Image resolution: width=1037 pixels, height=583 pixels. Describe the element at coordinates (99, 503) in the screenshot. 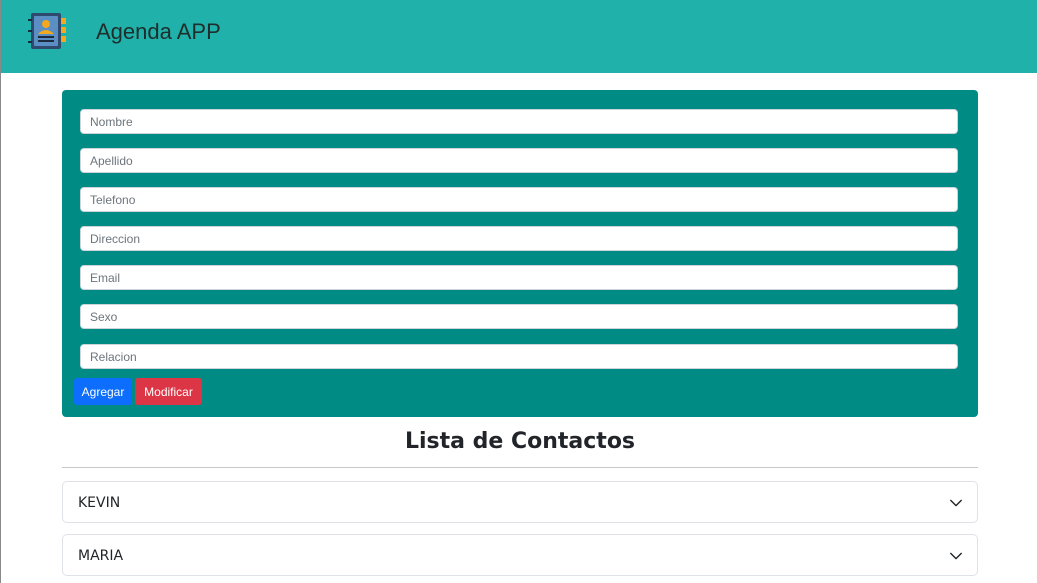

I see `contact-name: KEVIN` at that location.